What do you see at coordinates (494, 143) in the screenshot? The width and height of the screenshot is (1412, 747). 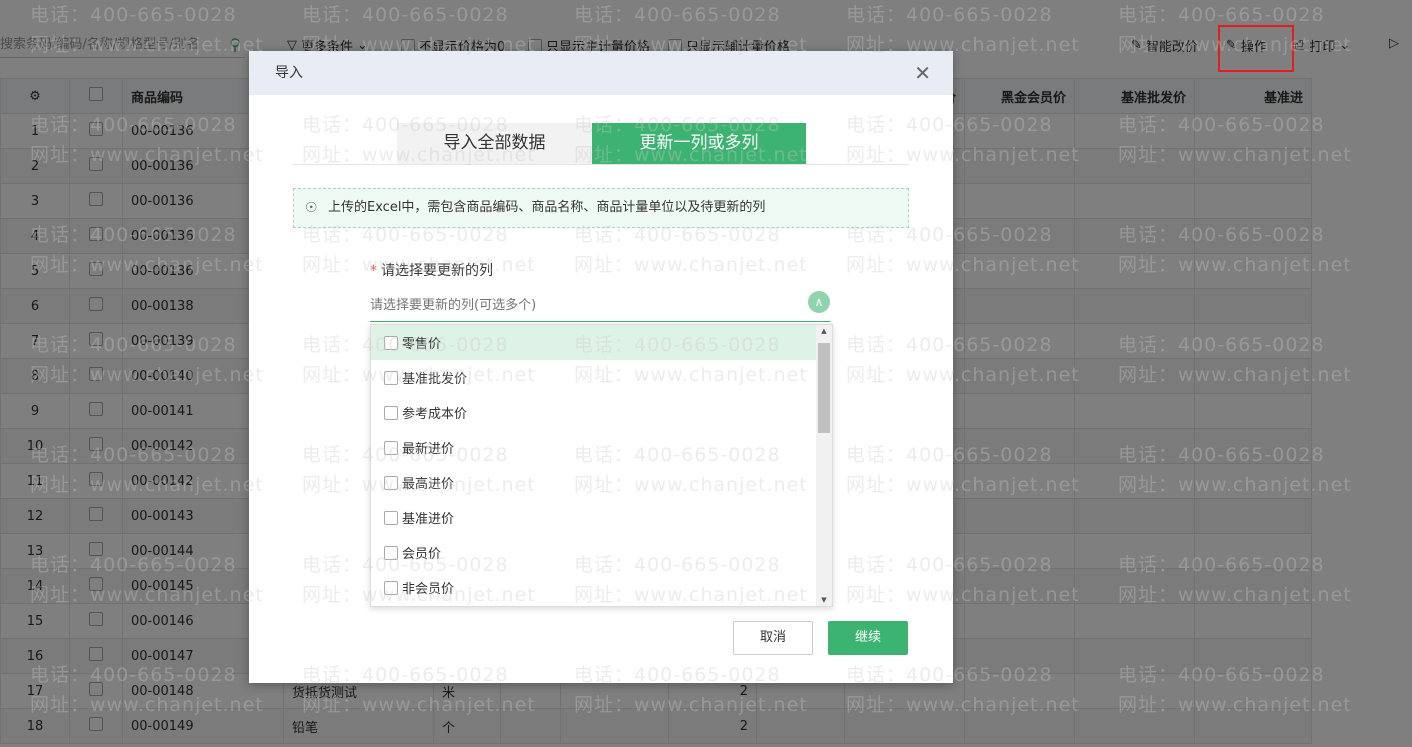 I see `tab-import-all: 导入全部数据` at bounding box center [494, 143].